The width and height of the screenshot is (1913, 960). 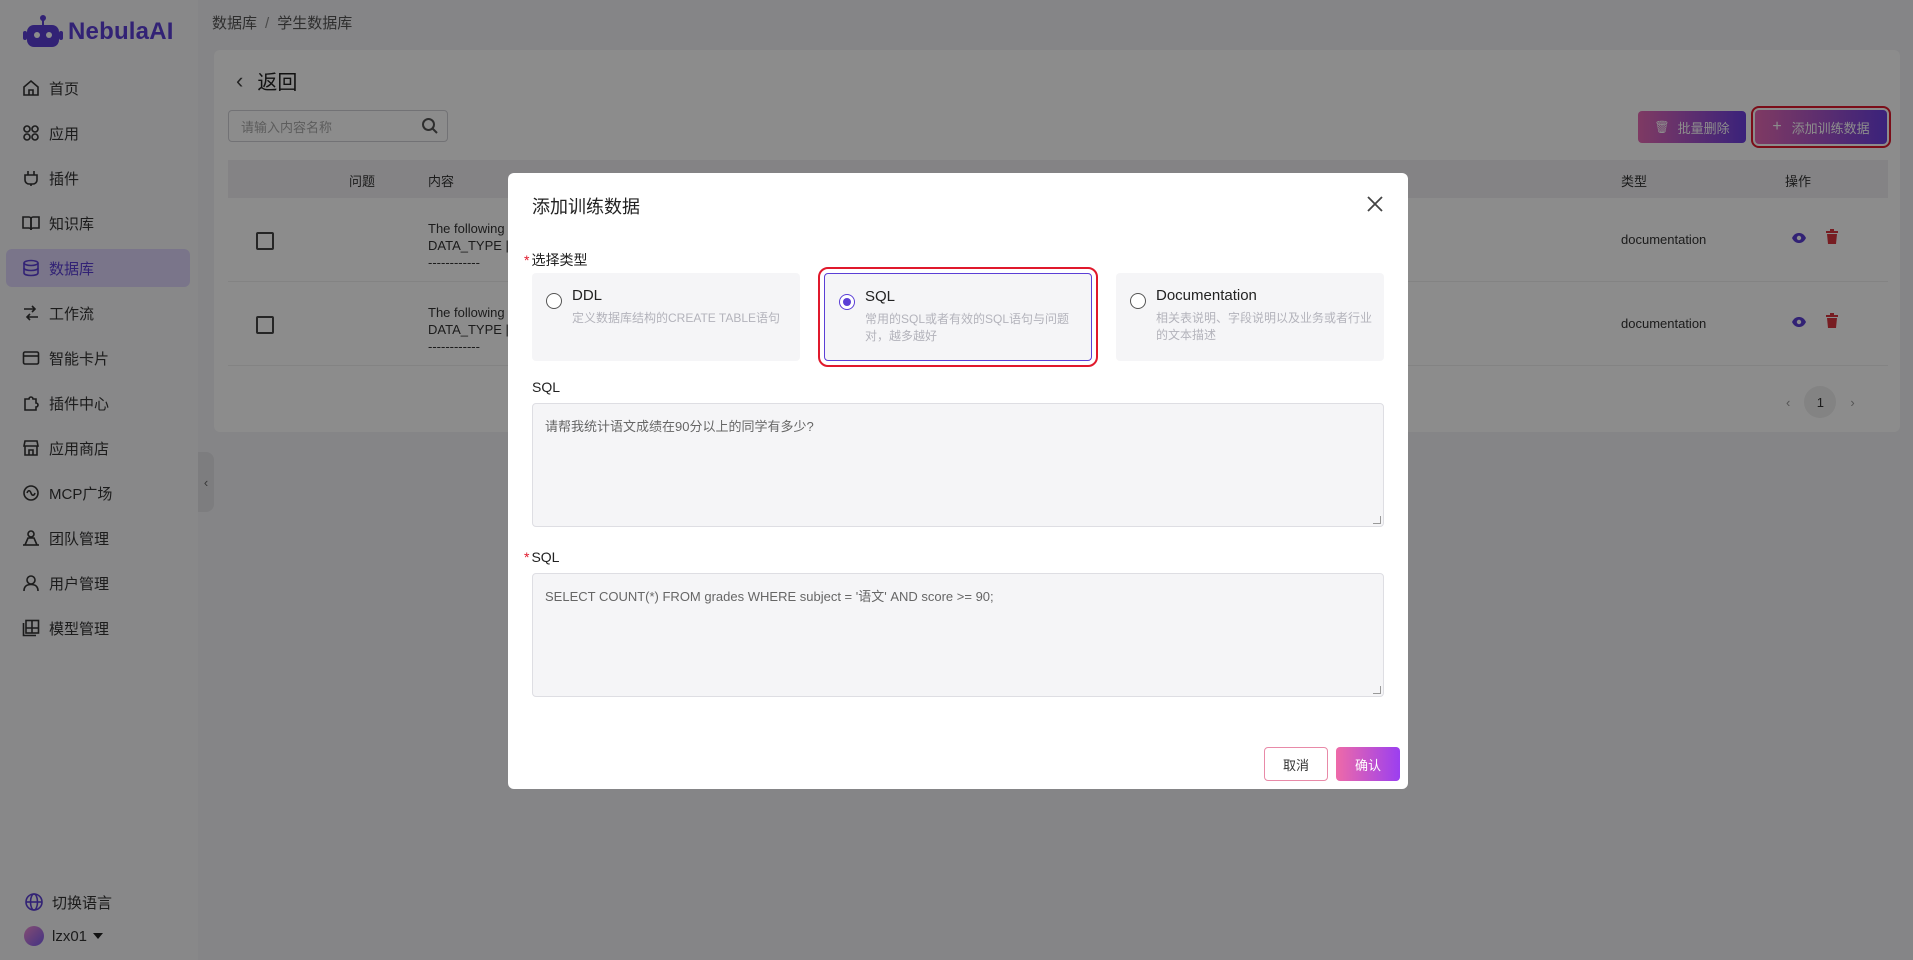 What do you see at coordinates (542, 557) in the screenshot?
I see `sql-field-label: * SQL` at bounding box center [542, 557].